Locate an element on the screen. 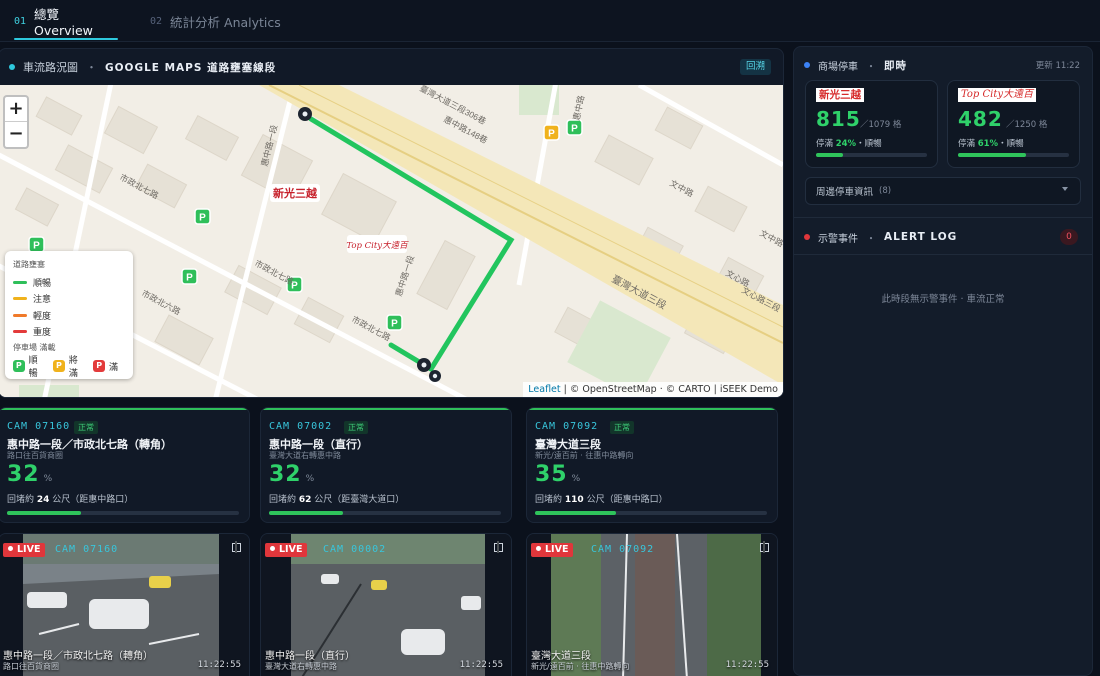 The width and height of the screenshot is (1100, 676). alert-subtitle: ALERT LOG is located at coordinates (921, 237).